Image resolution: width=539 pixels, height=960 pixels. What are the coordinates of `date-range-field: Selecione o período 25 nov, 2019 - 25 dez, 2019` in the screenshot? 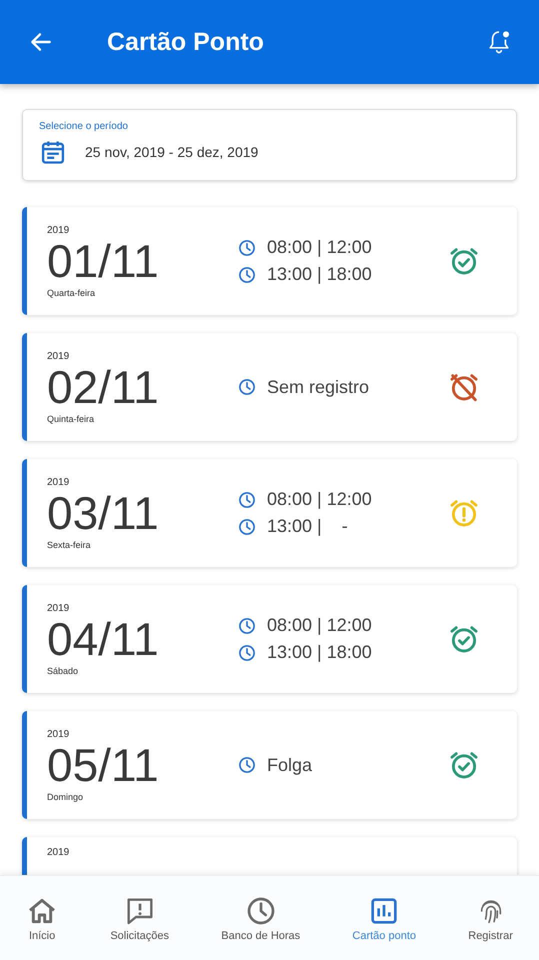 It's located at (269, 145).